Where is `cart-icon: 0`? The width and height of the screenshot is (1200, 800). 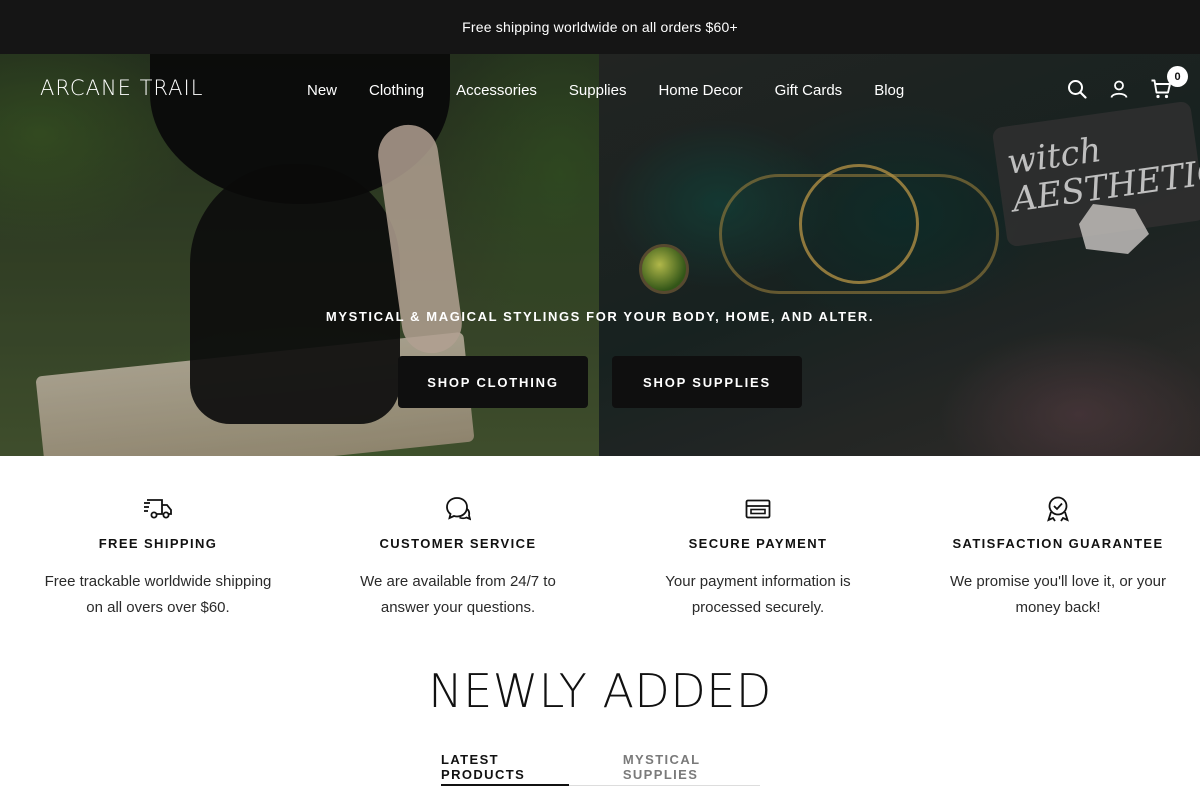 cart-icon: 0 is located at coordinates (1168, 84).